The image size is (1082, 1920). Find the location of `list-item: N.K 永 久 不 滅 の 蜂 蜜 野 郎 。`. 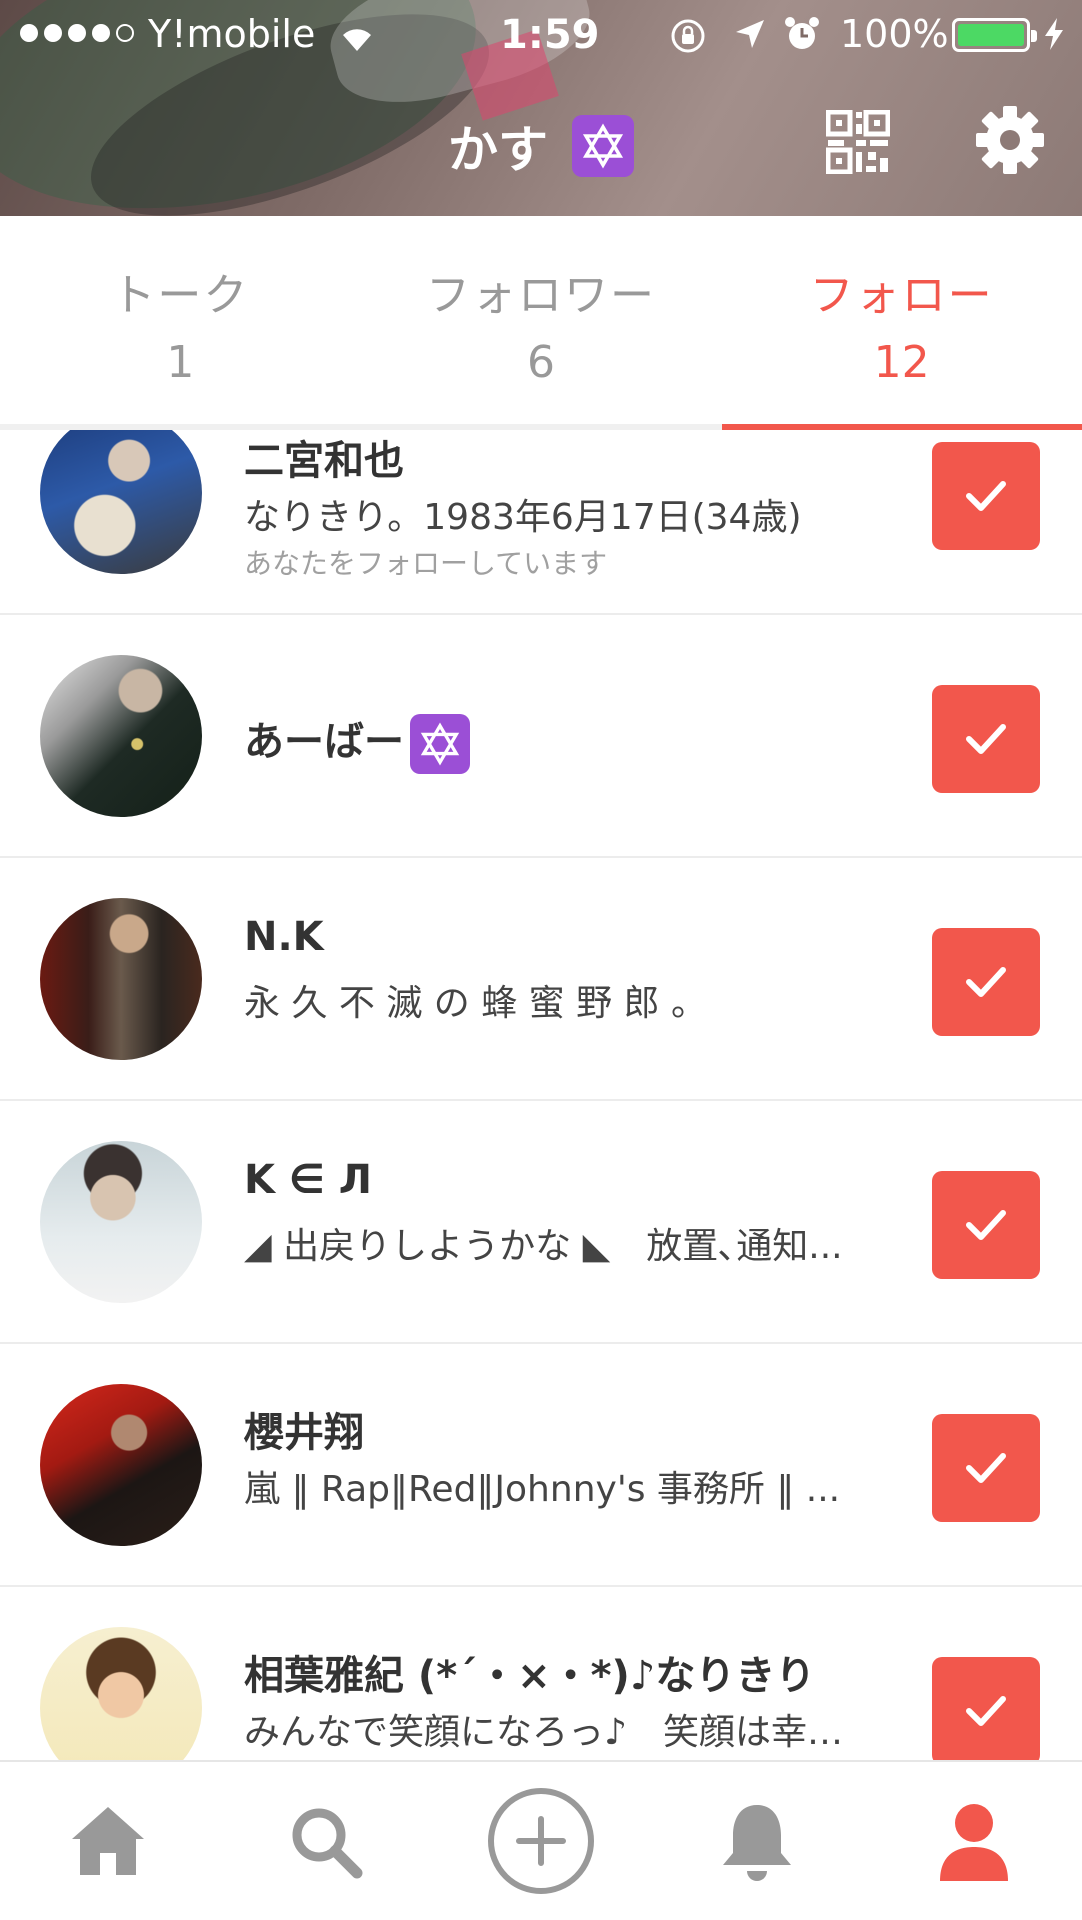

list-item: N.K 永 久 不 滅 の 蜂 蜜 野 郎 。 is located at coordinates (541, 979).